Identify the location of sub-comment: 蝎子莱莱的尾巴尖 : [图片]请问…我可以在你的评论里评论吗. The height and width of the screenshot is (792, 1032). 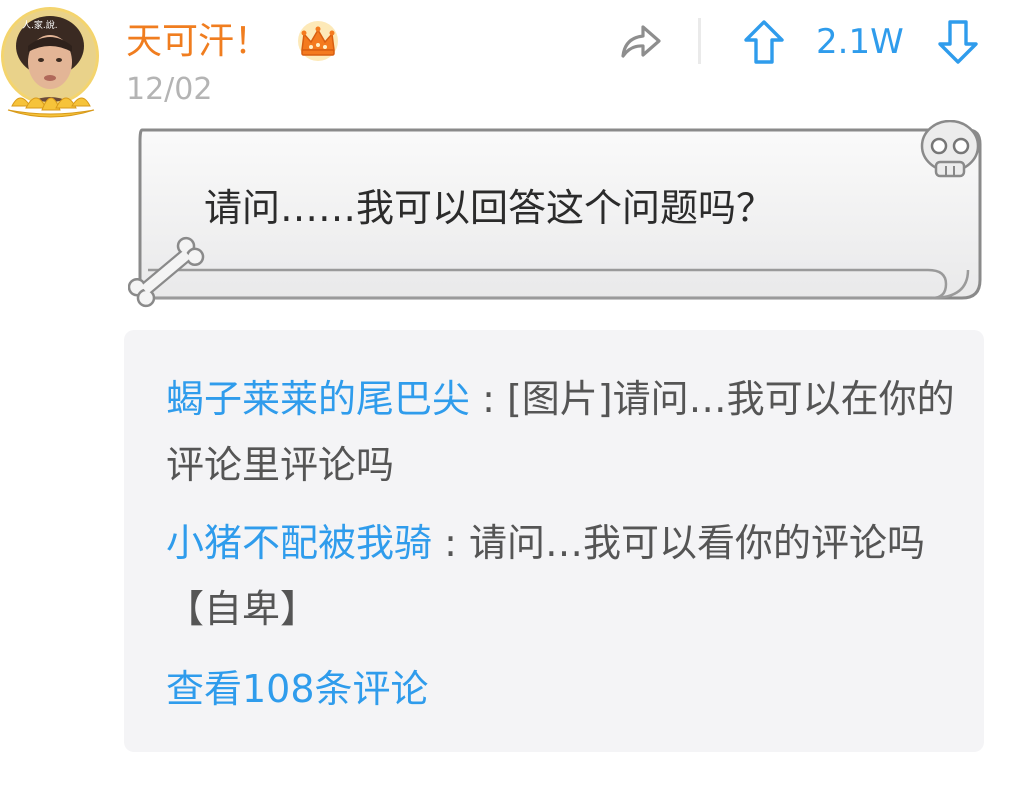
(561, 432).